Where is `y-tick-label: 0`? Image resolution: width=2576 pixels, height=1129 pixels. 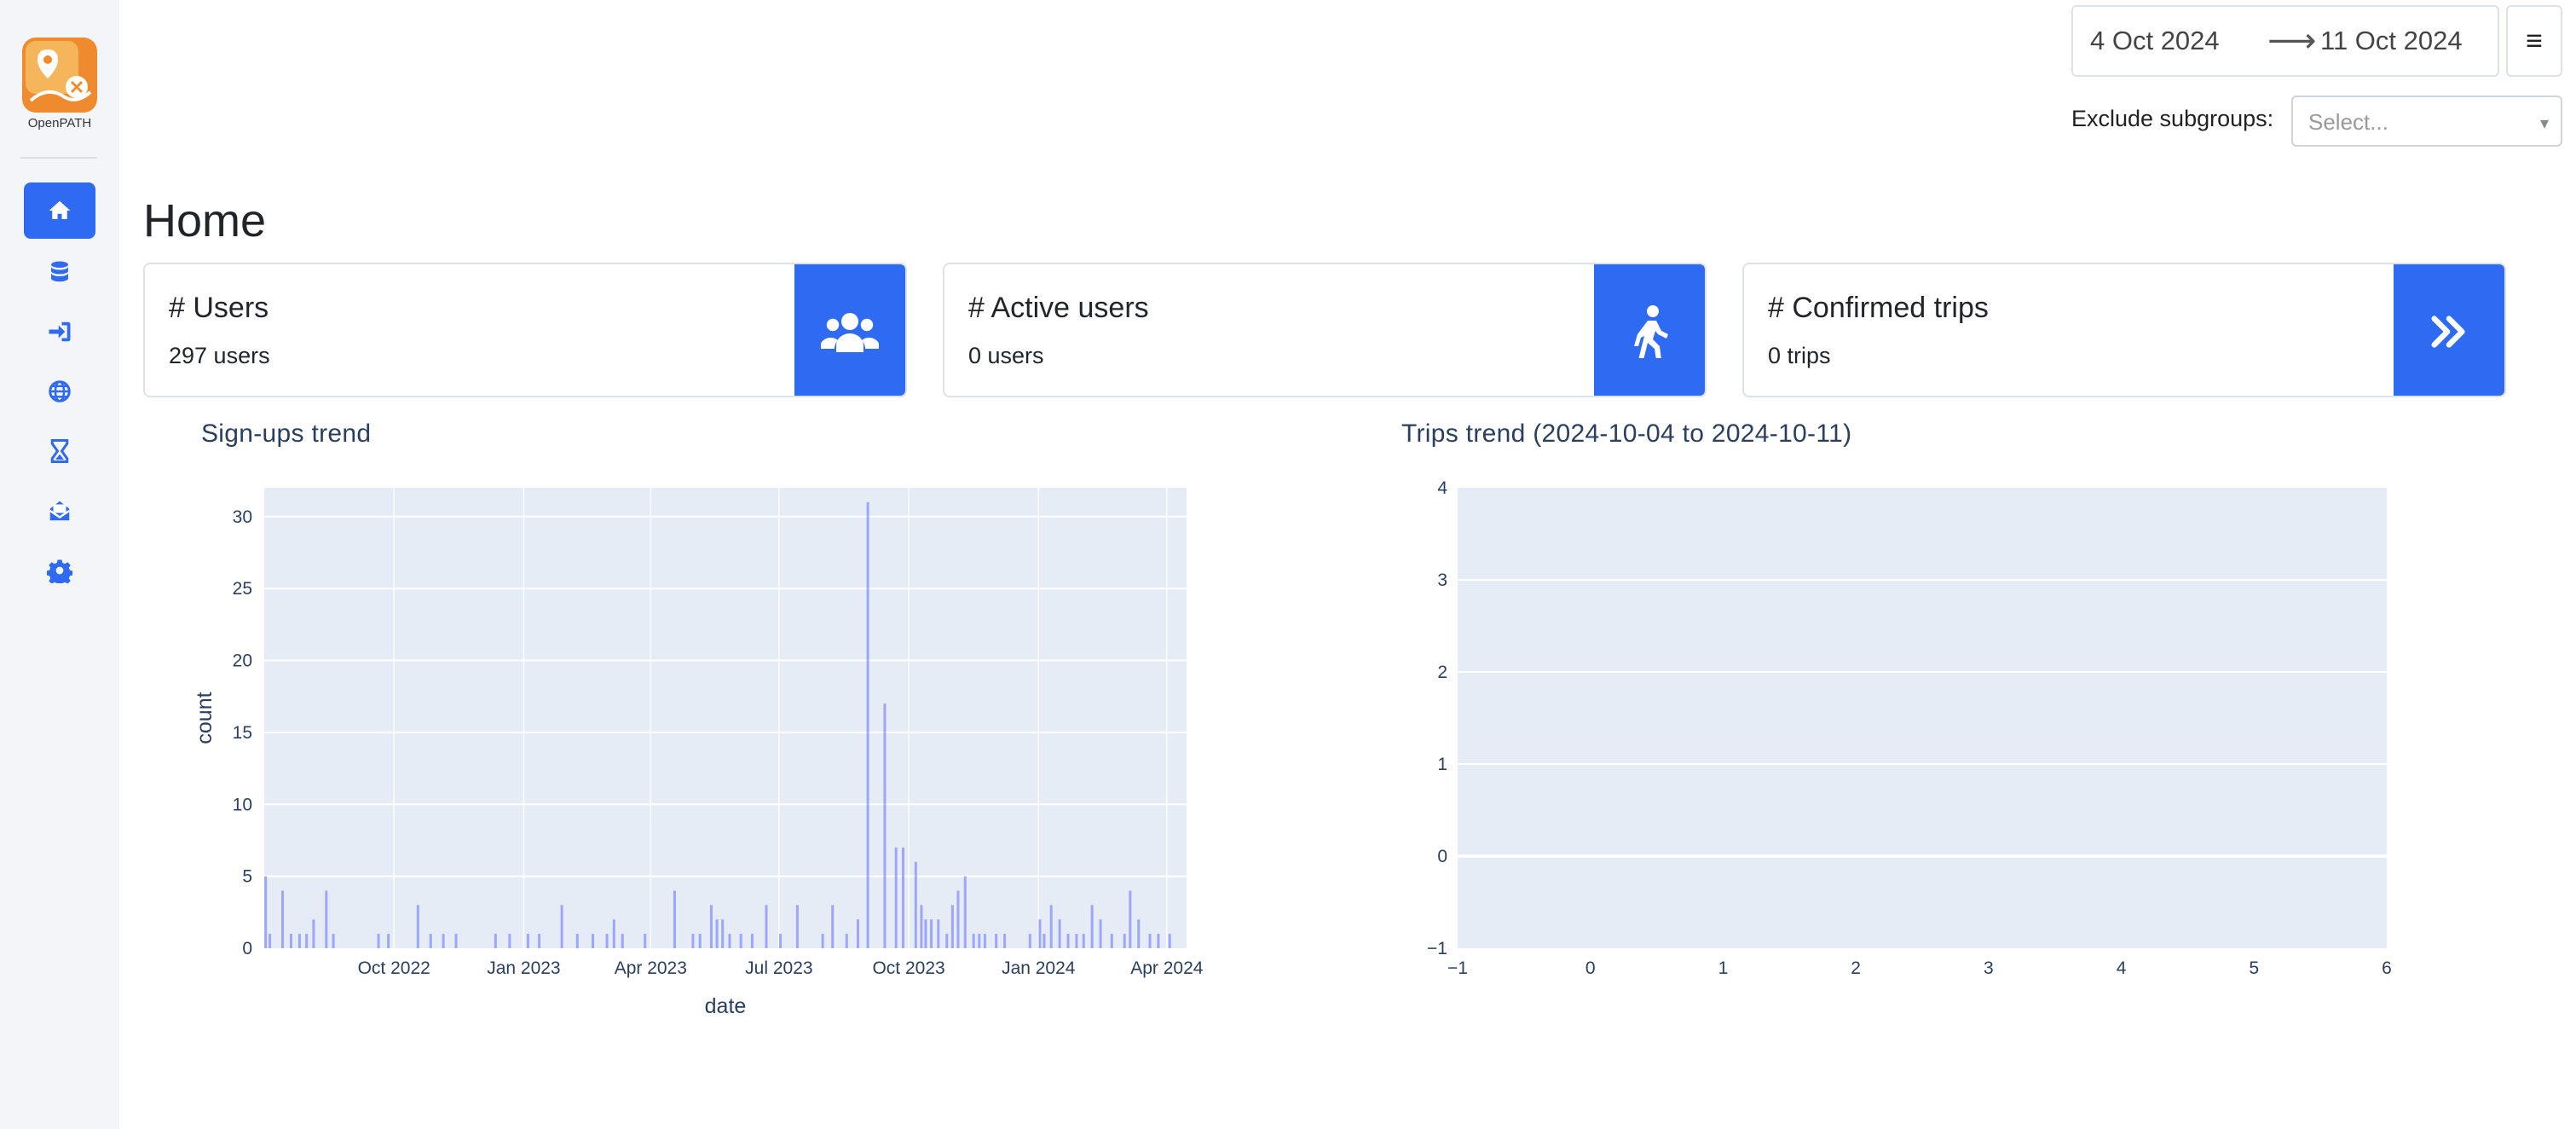
y-tick-label: 0 is located at coordinates (247, 948).